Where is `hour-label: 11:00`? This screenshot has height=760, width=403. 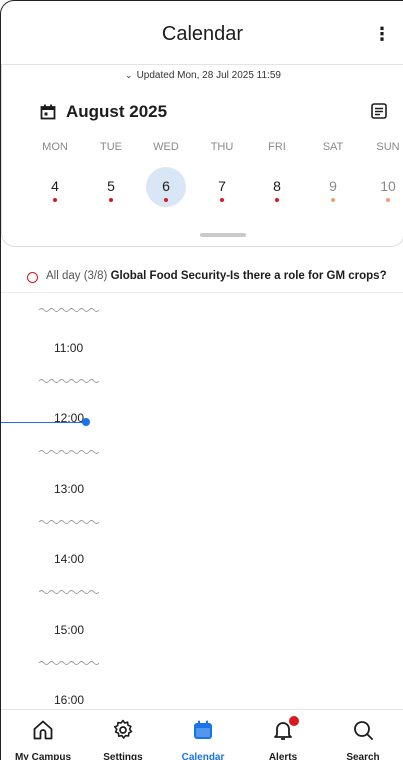
hour-label: 11:00 is located at coordinates (69, 348).